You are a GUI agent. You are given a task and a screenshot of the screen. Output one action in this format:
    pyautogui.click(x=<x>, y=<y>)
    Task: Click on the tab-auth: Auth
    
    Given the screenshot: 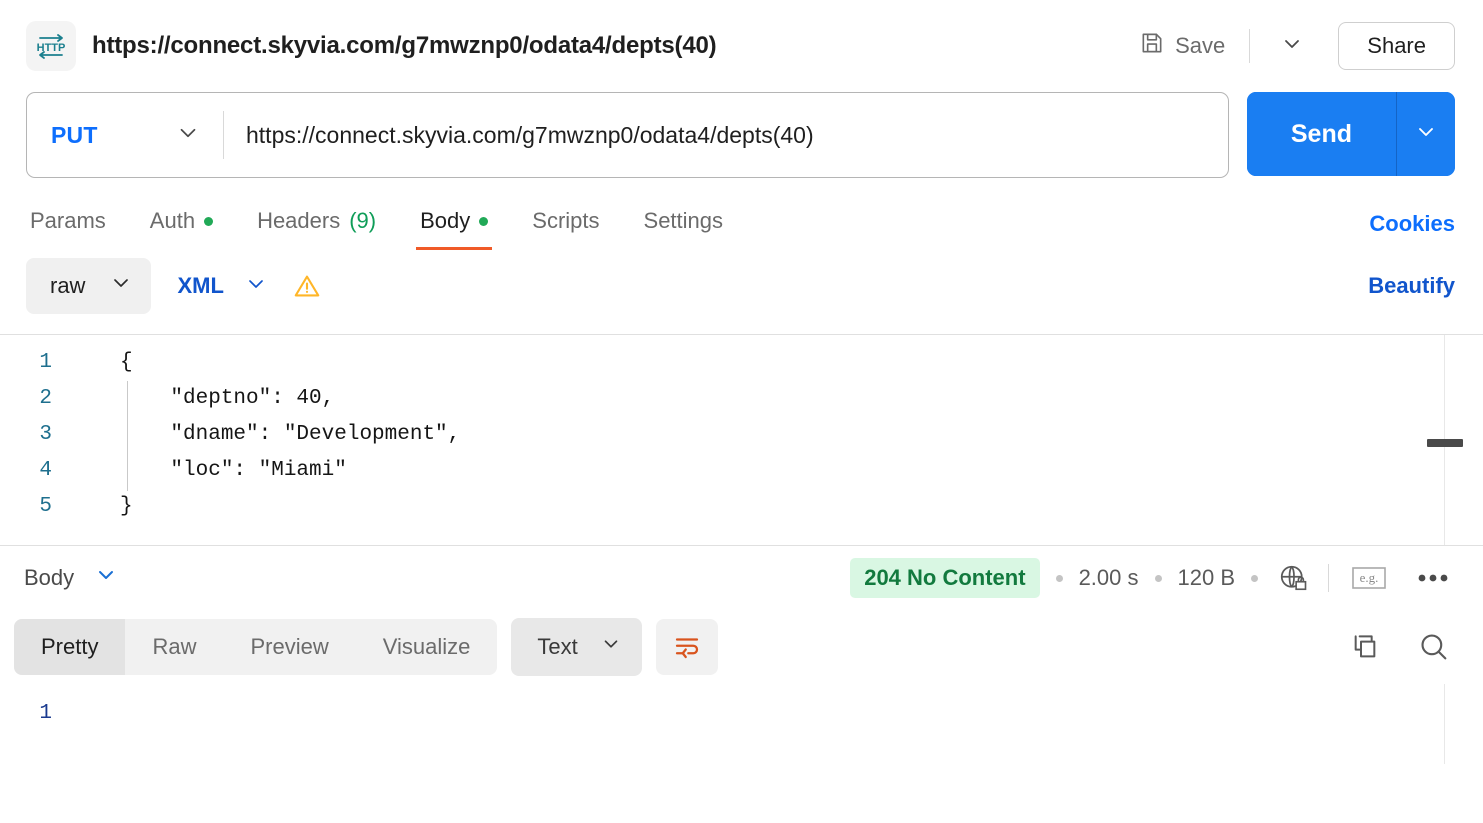 What is the action you would take?
    pyautogui.click(x=181, y=229)
    